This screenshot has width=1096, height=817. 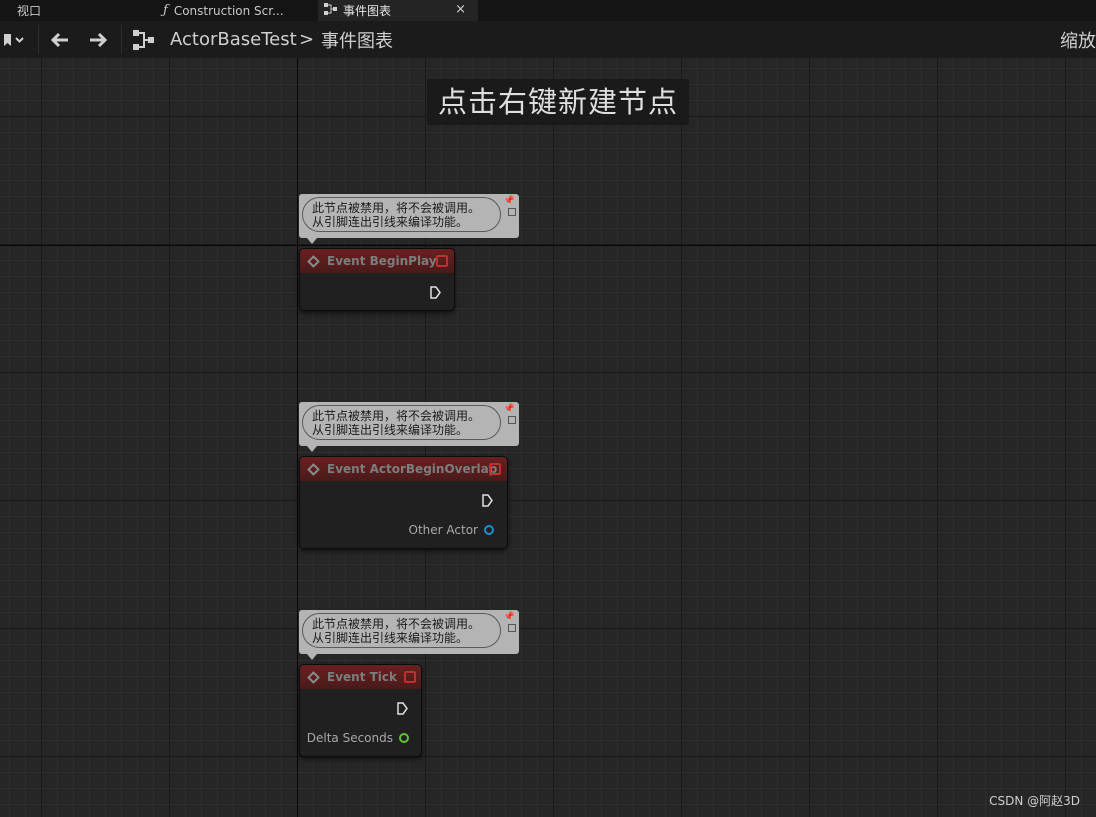 I want to click on graph-hint-text: 点击右键新建节点, so click(x=558, y=102).